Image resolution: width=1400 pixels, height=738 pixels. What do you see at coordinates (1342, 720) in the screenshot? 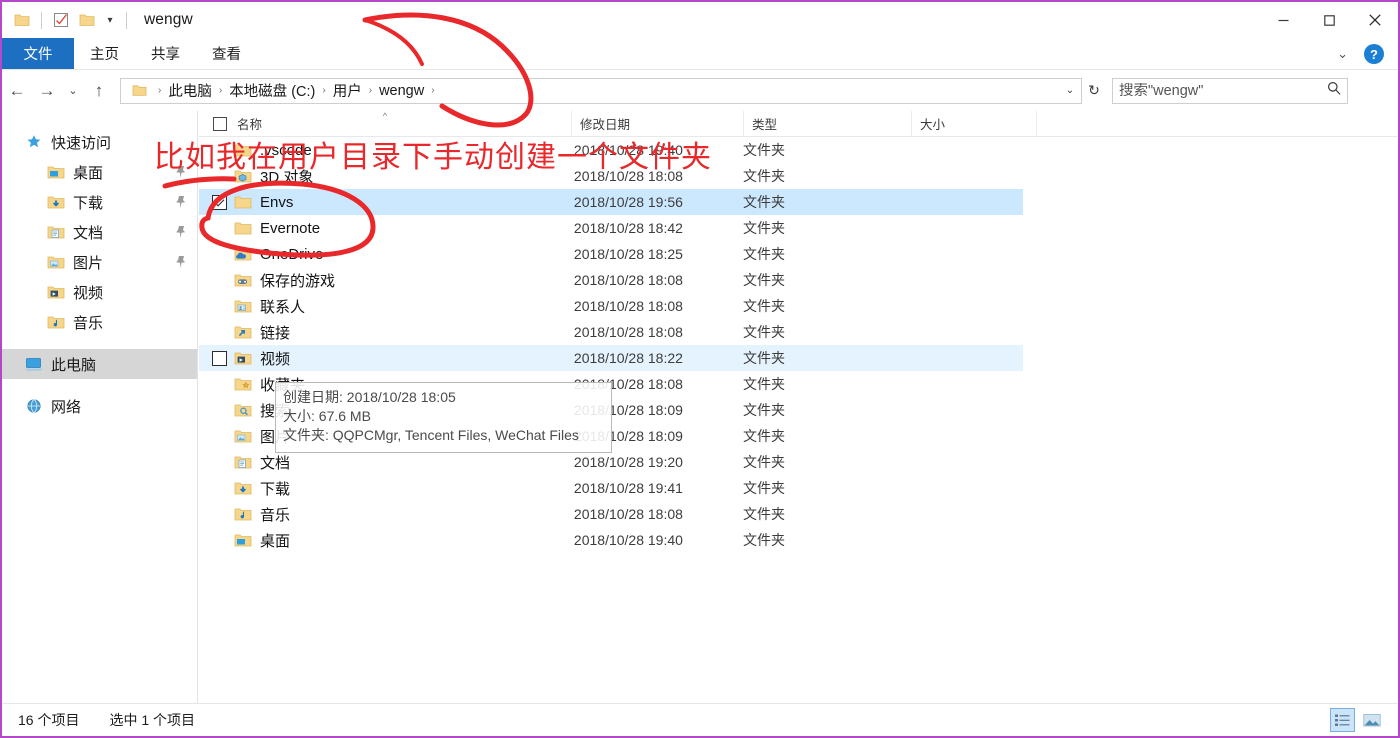
I see `details-view-button` at bounding box center [1342, 720].